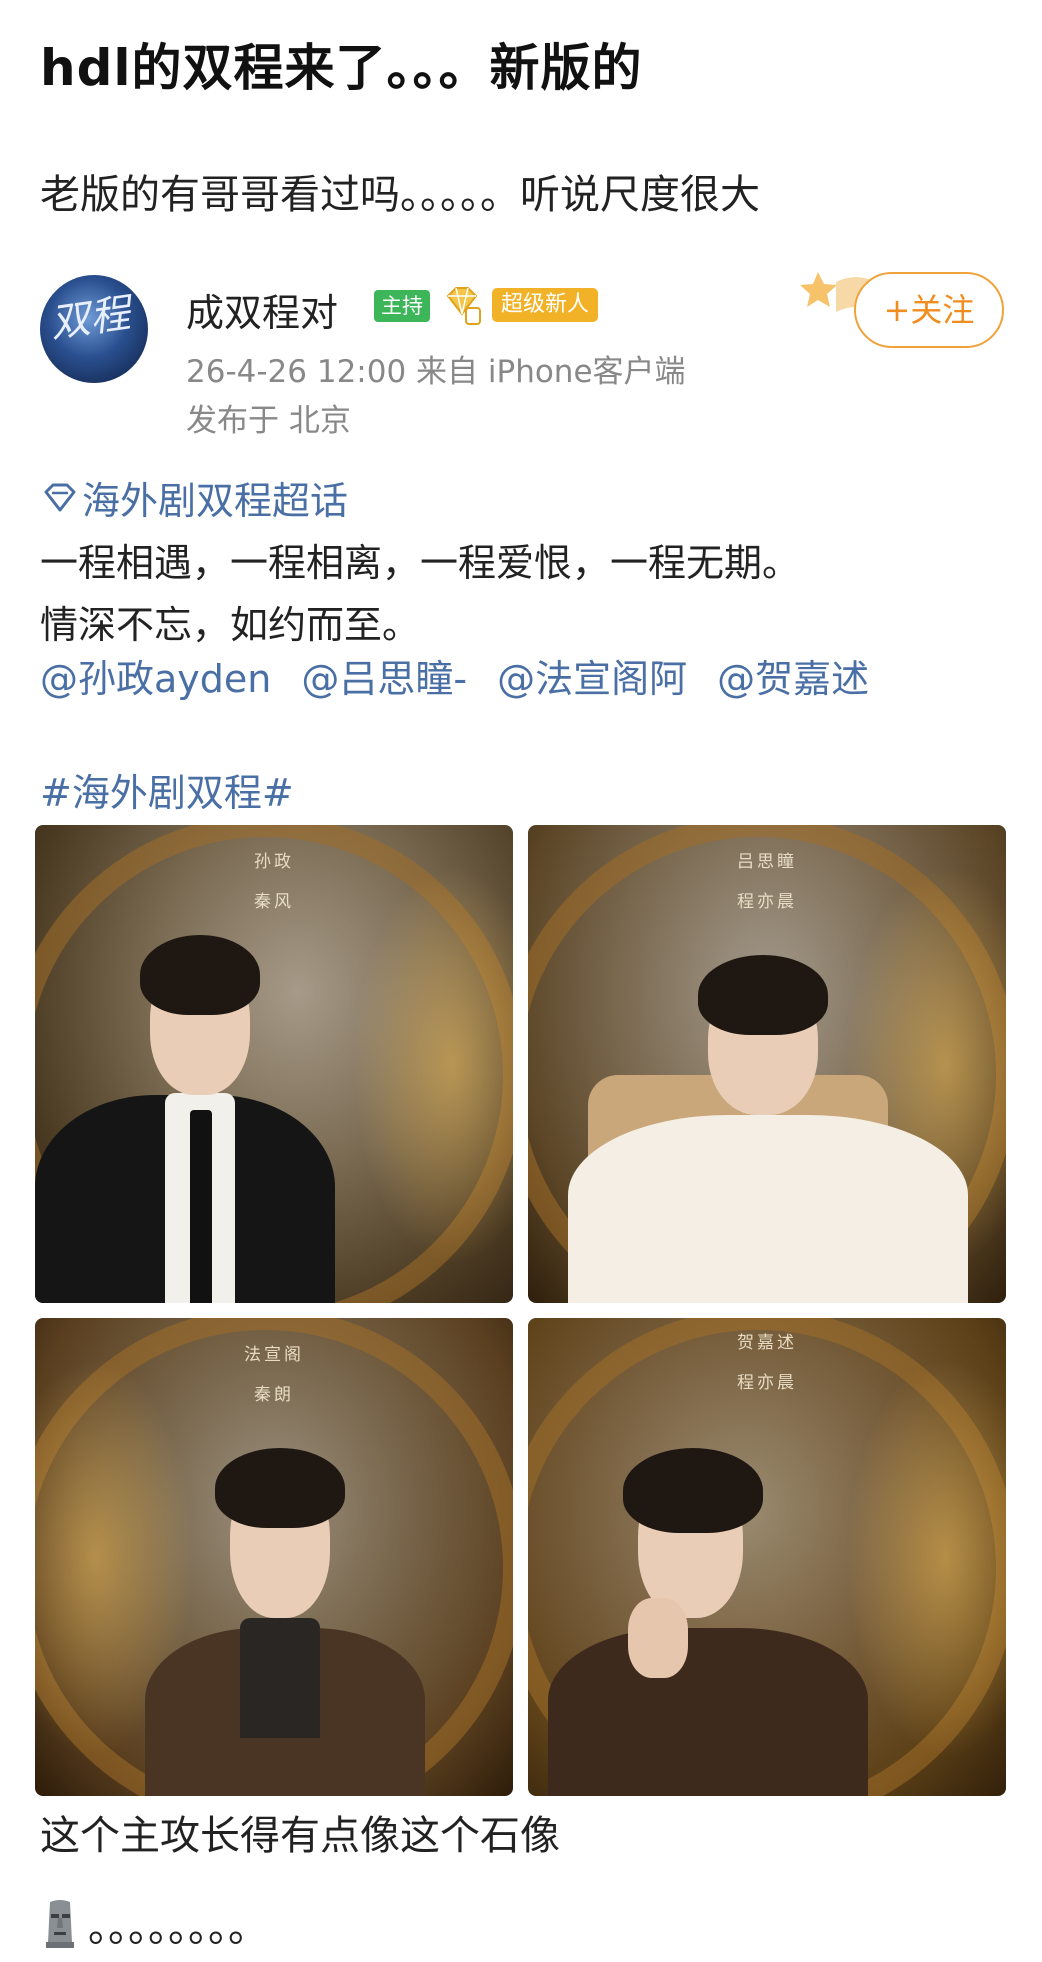  I want to click on poster-image: 法宣阁 秦朗, so click(274, 1557).